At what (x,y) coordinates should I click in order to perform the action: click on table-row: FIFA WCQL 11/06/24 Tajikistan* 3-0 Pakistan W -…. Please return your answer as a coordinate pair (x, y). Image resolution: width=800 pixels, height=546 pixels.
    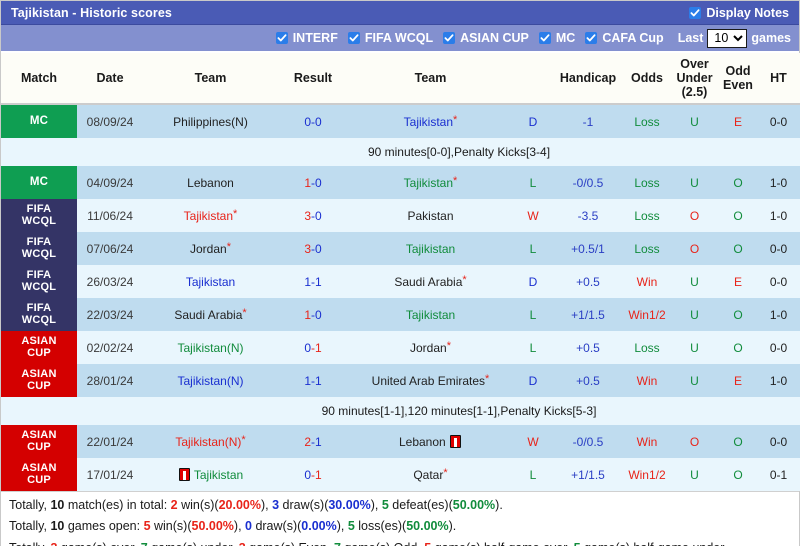
    Looking at the image, I should click on (400, 215).